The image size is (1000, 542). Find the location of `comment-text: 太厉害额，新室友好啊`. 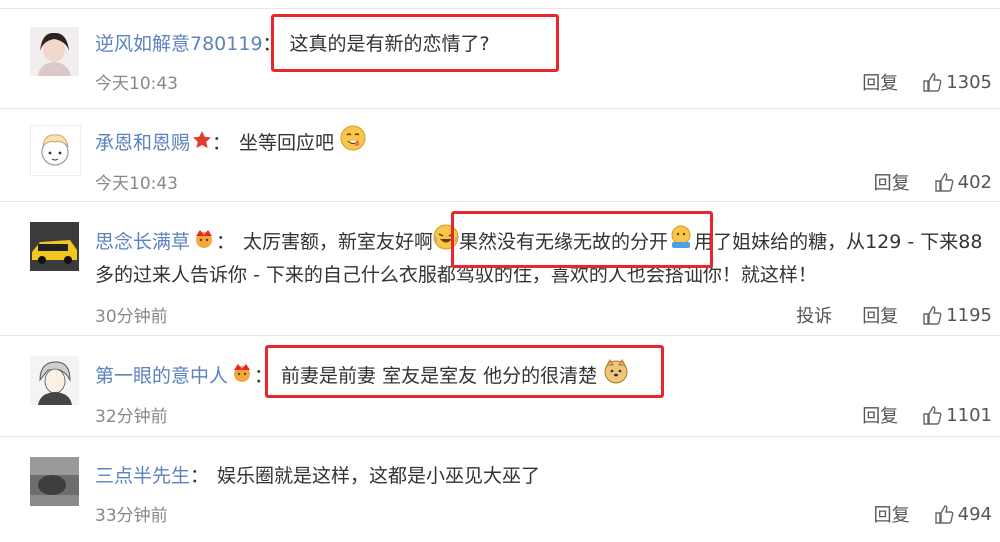

comment-text: 太厉害额，新室友好啊 is located at coordinates (338, 242).